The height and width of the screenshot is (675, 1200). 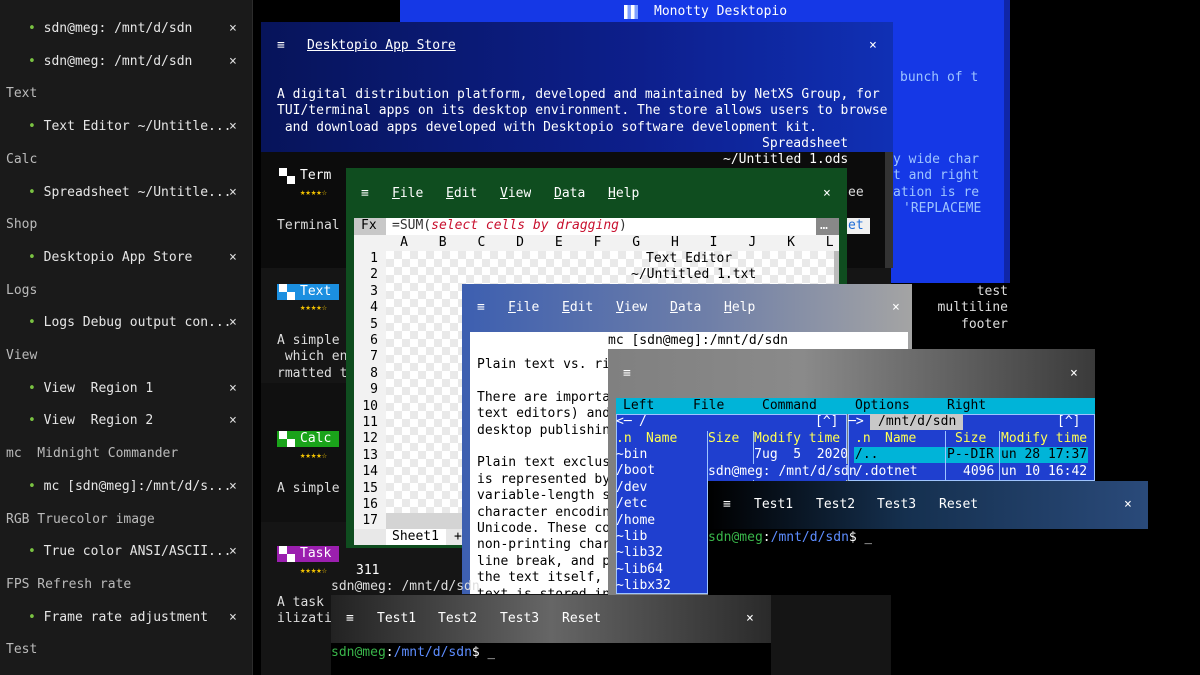 I want to click on calc-column-label: B, so click(x=443, y=243).